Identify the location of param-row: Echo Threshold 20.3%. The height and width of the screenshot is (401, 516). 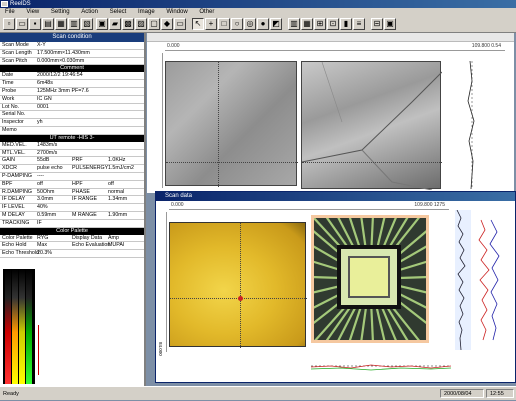
(72, 254).